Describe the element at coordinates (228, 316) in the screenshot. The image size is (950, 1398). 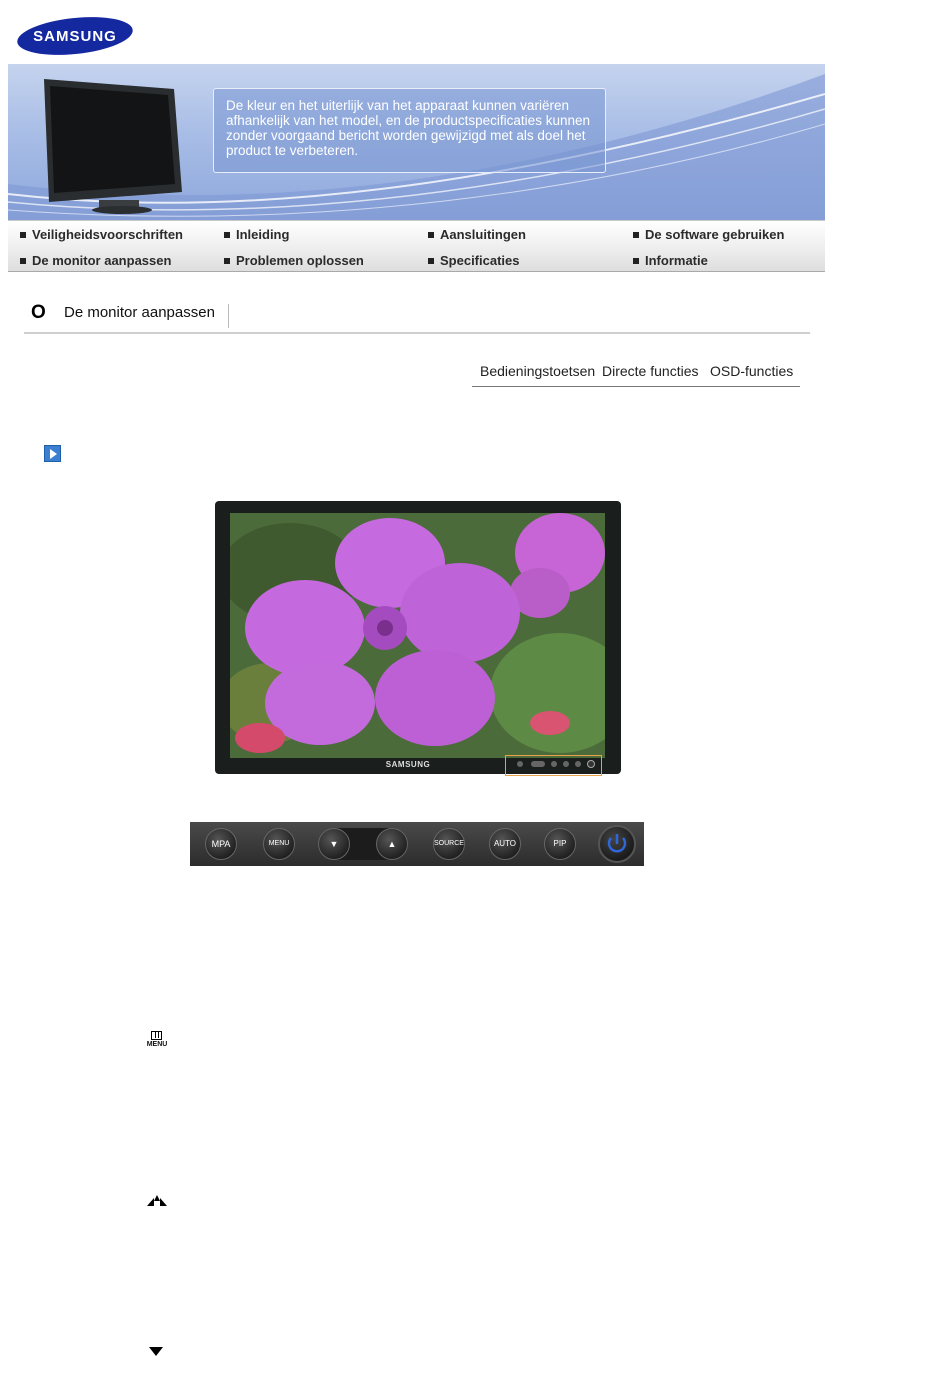
I see `title-divider` at that location.